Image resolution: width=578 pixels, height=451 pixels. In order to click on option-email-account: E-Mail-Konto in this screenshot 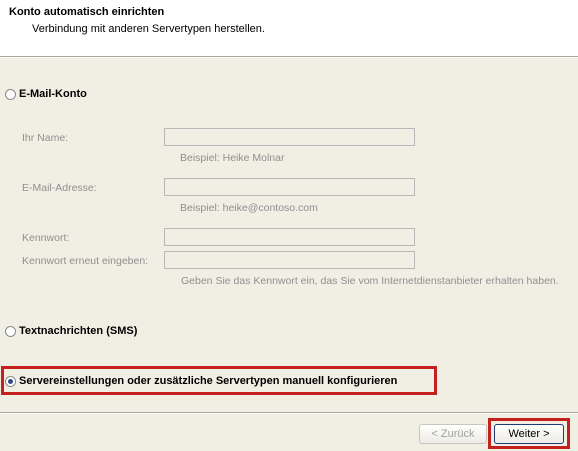, I will do `click(46, 94)`.